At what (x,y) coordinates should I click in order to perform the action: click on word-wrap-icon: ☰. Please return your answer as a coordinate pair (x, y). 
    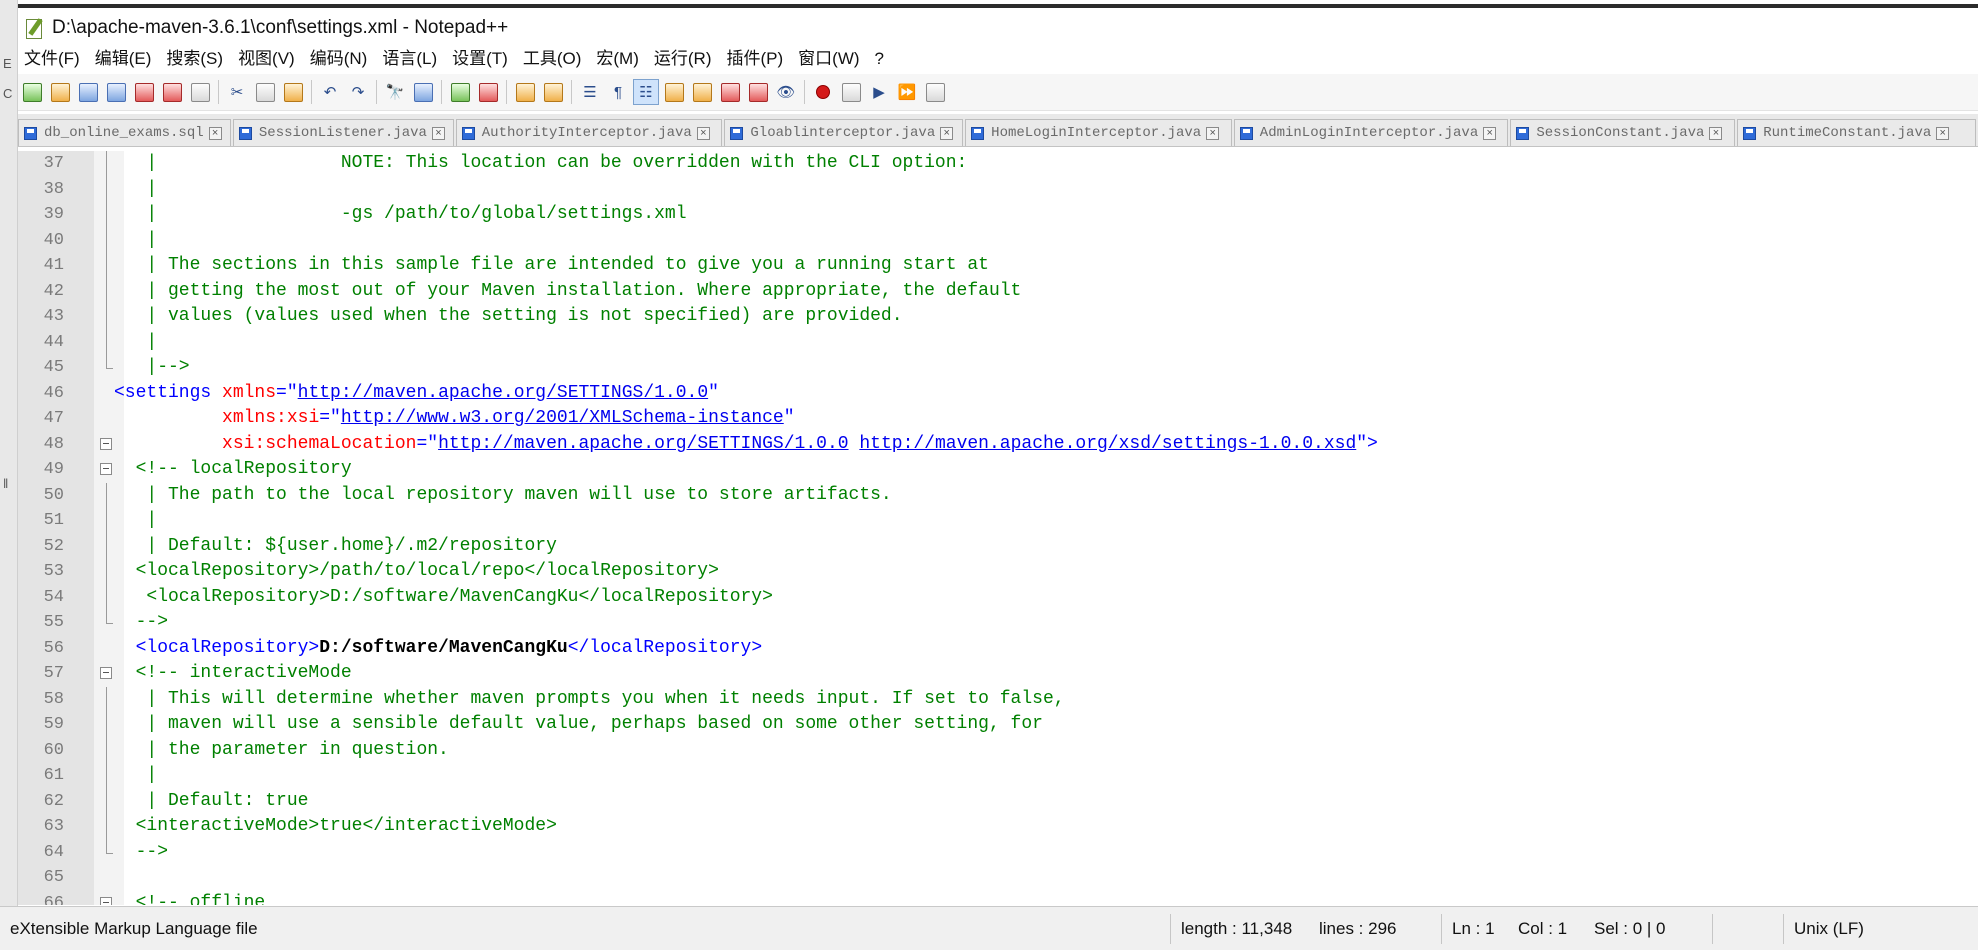
    Looking at the image, I should click on (590, 92).